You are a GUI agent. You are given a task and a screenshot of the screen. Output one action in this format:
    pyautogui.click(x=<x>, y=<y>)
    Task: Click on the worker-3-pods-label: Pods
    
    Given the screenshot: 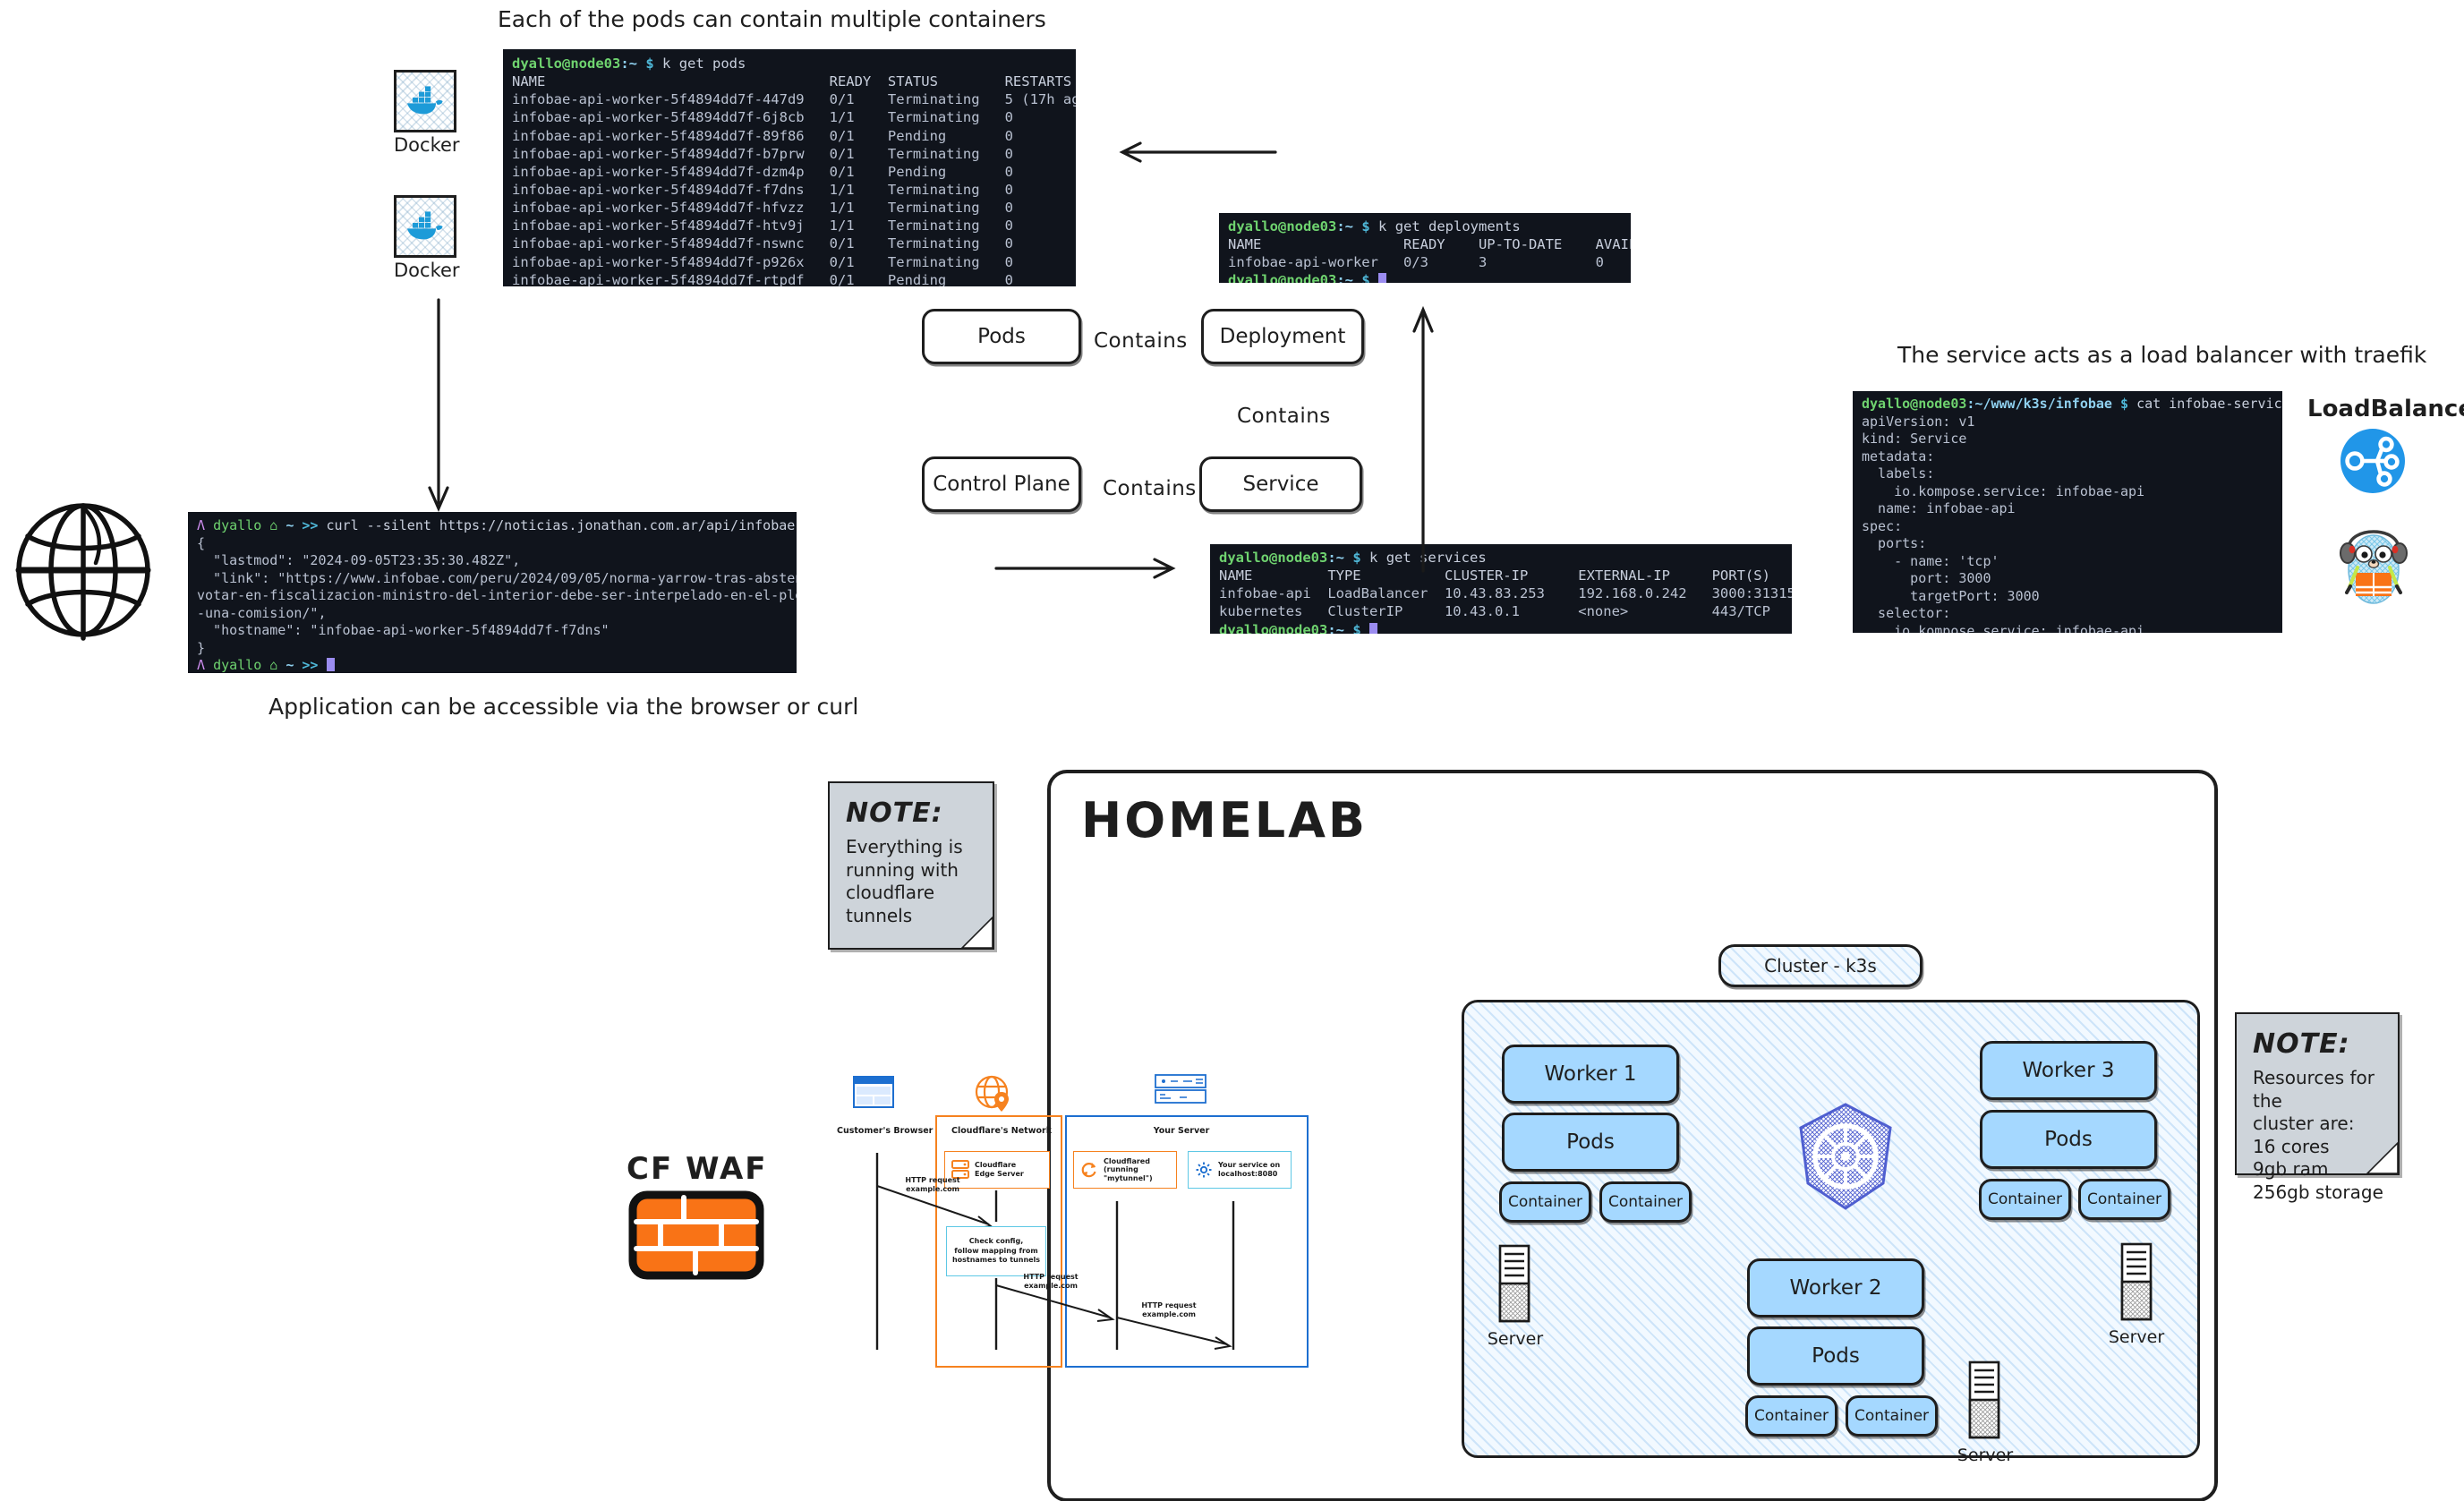 What is the action you would take?
    pyautogui.click(x=2068, y=1139)
    